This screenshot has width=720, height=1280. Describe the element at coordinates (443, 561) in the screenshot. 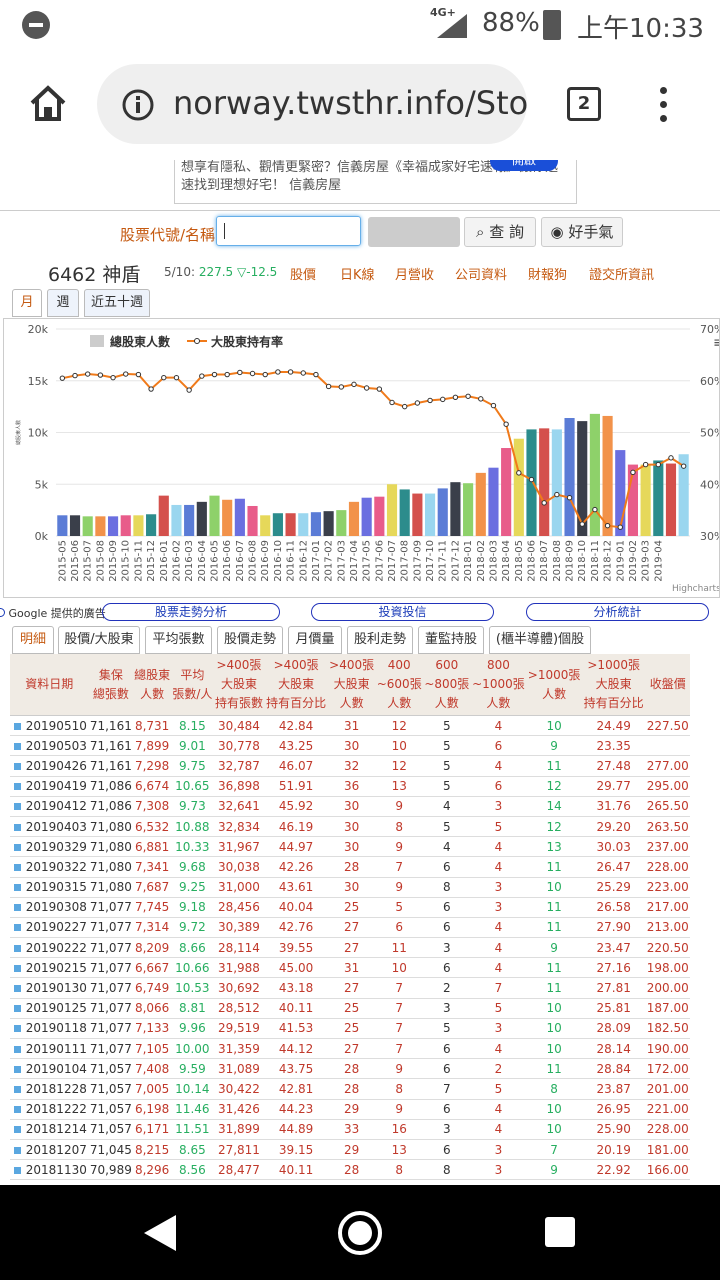

I see `x-tick-label: 2017-11` at that location.